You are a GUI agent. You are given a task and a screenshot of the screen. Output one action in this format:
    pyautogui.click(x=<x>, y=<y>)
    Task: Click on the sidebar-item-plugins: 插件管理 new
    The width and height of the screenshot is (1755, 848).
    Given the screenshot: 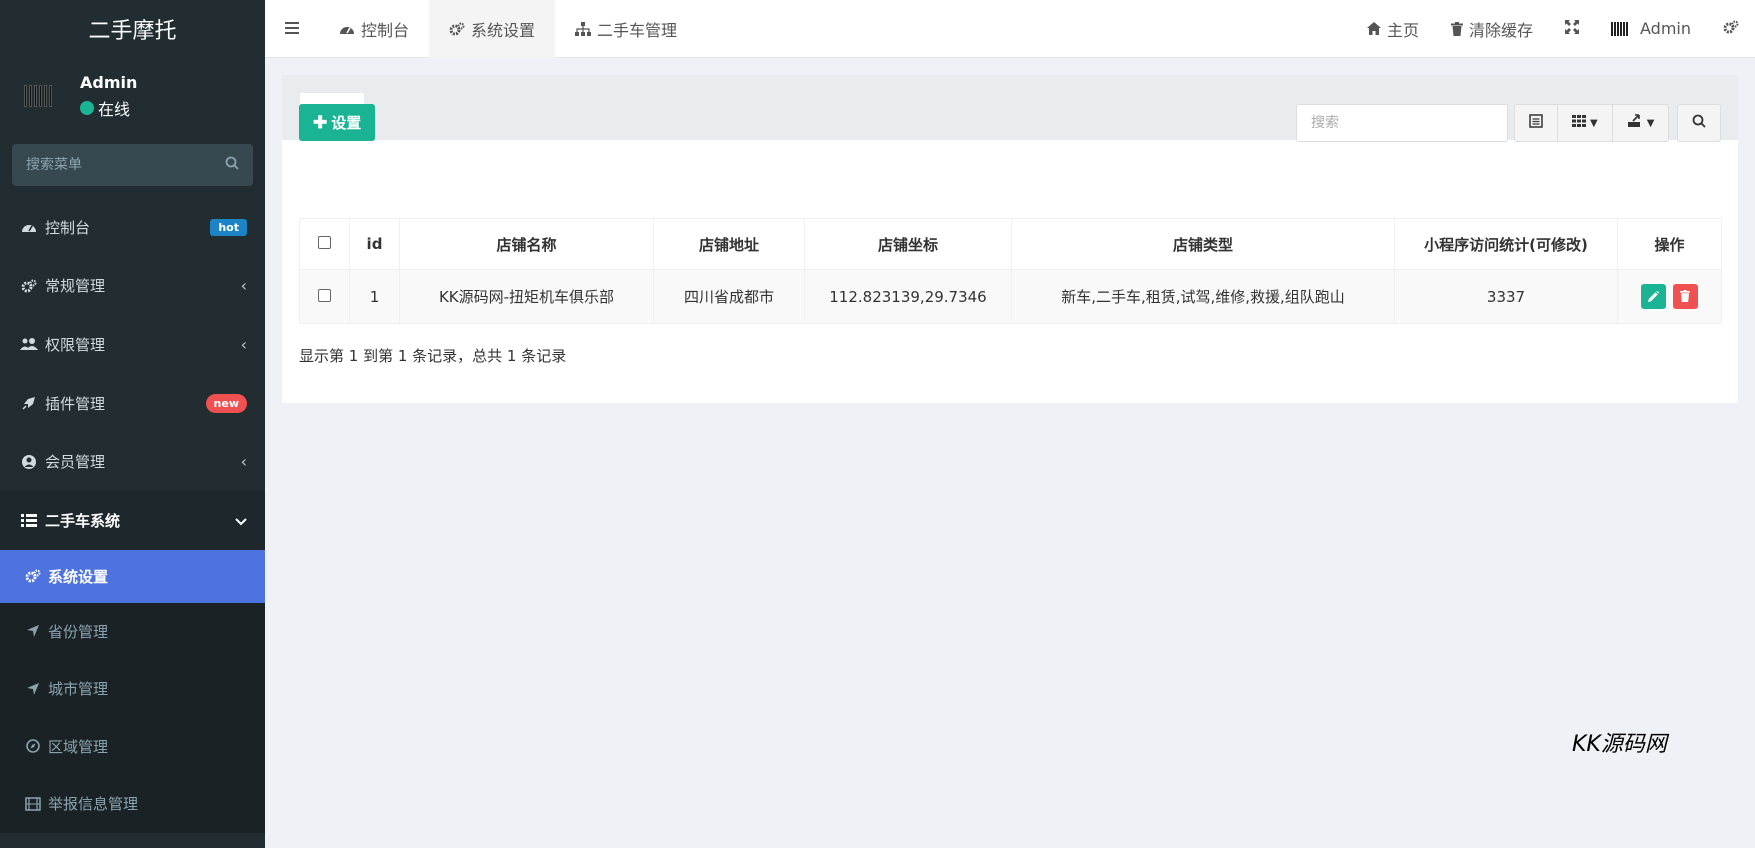 What is the action you would take?
    pyautogui.click(x=132, y=403)
    